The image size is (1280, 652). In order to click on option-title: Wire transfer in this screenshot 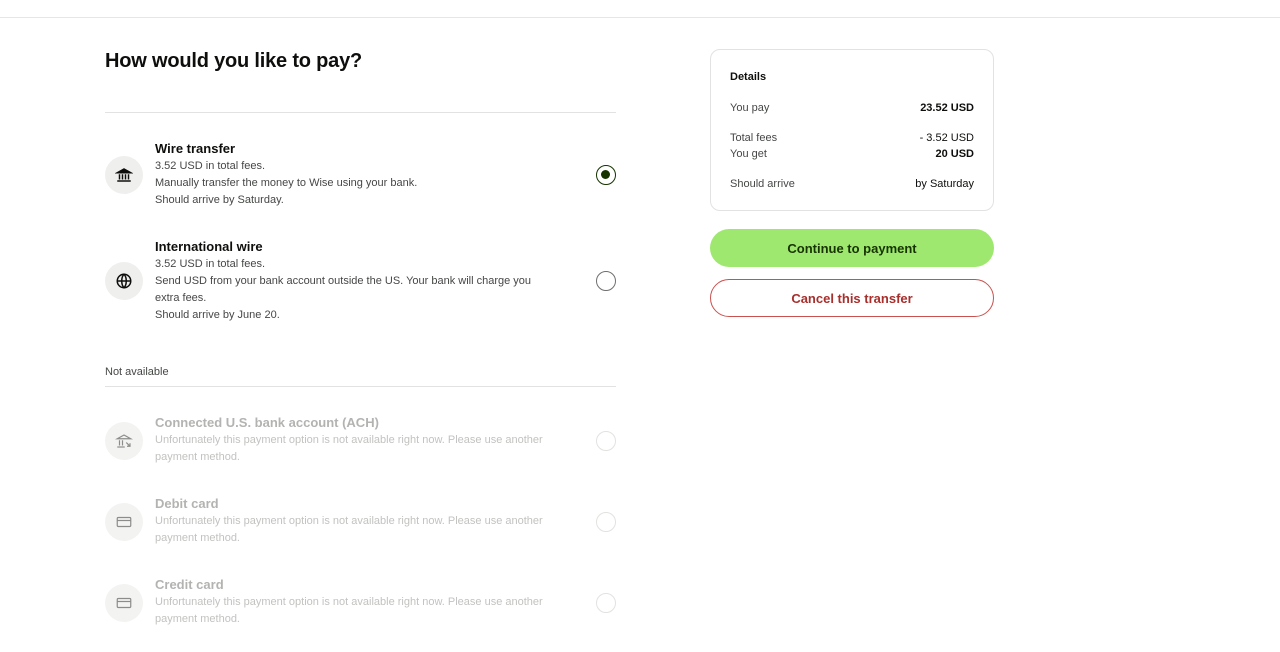, I will do `click(195, 148)`.